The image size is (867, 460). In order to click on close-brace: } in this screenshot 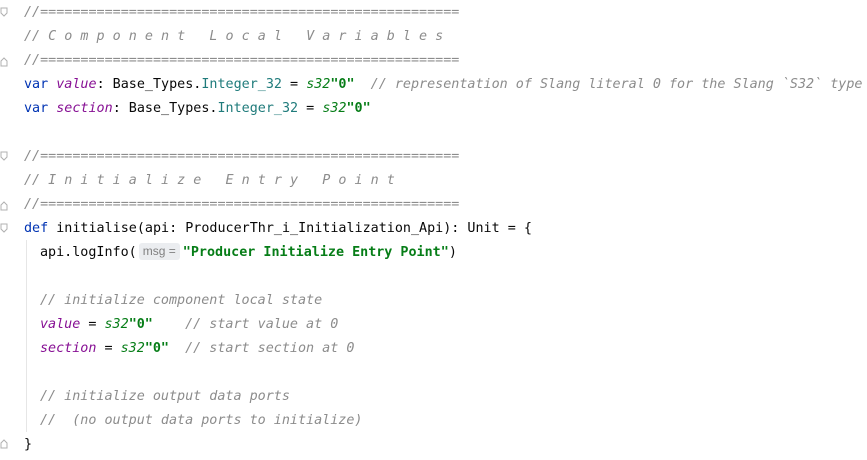, I will do `click(28, 444)`.